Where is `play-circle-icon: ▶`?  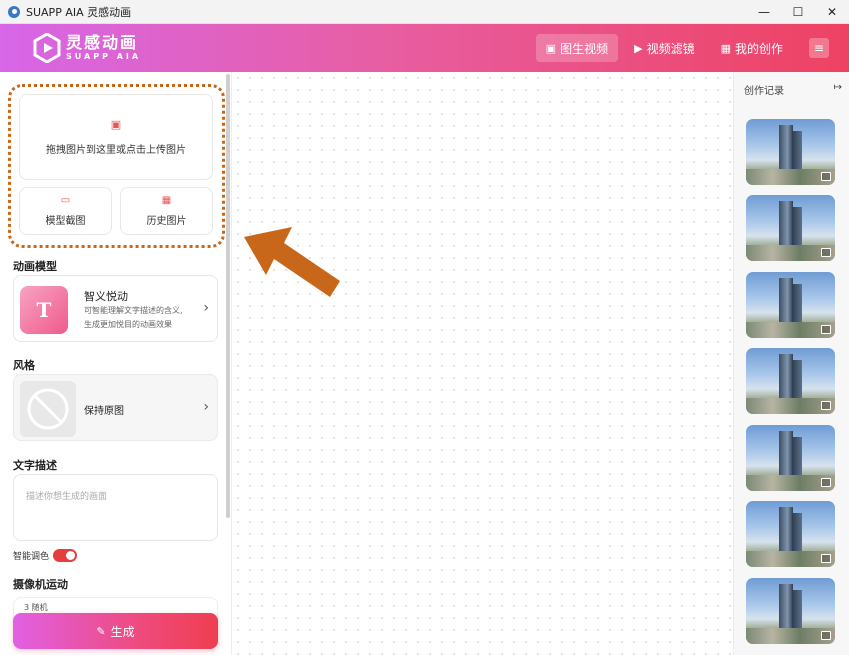
play-circle-icon: ▶ is located at coordinates (638, 48).